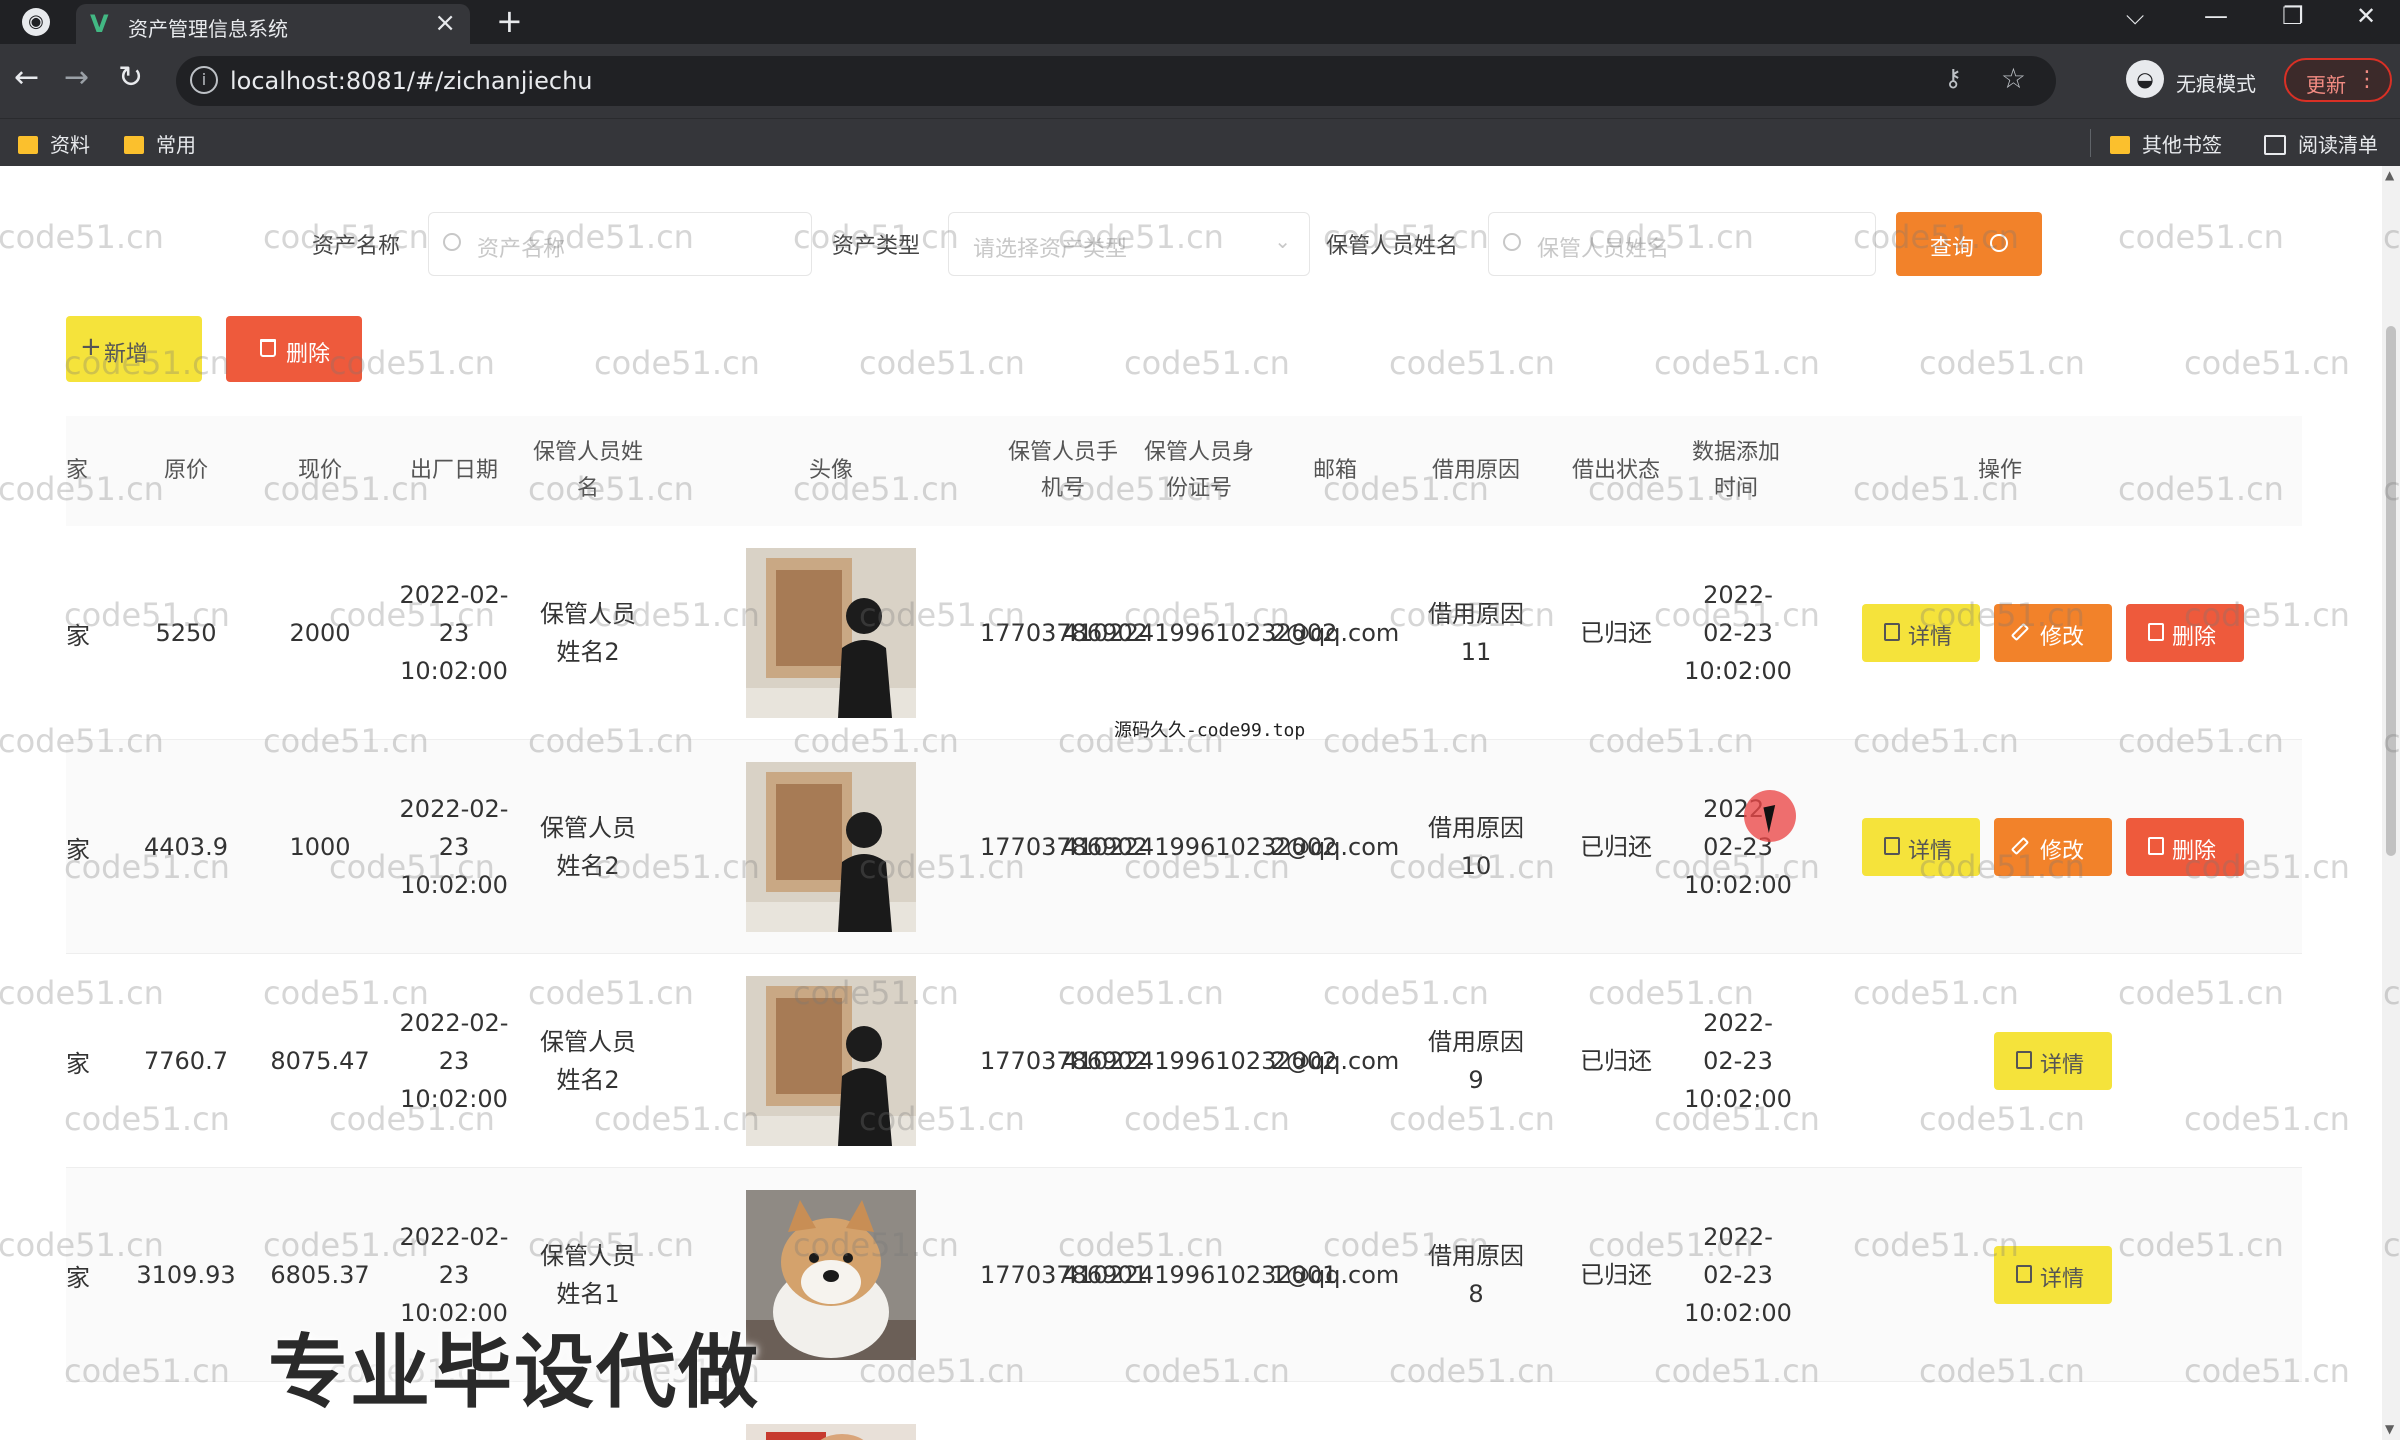 The width and height of the screenshot is (2400, 1440). I want to click on scroll-down-icon: ▼, so click(2389, 1429).